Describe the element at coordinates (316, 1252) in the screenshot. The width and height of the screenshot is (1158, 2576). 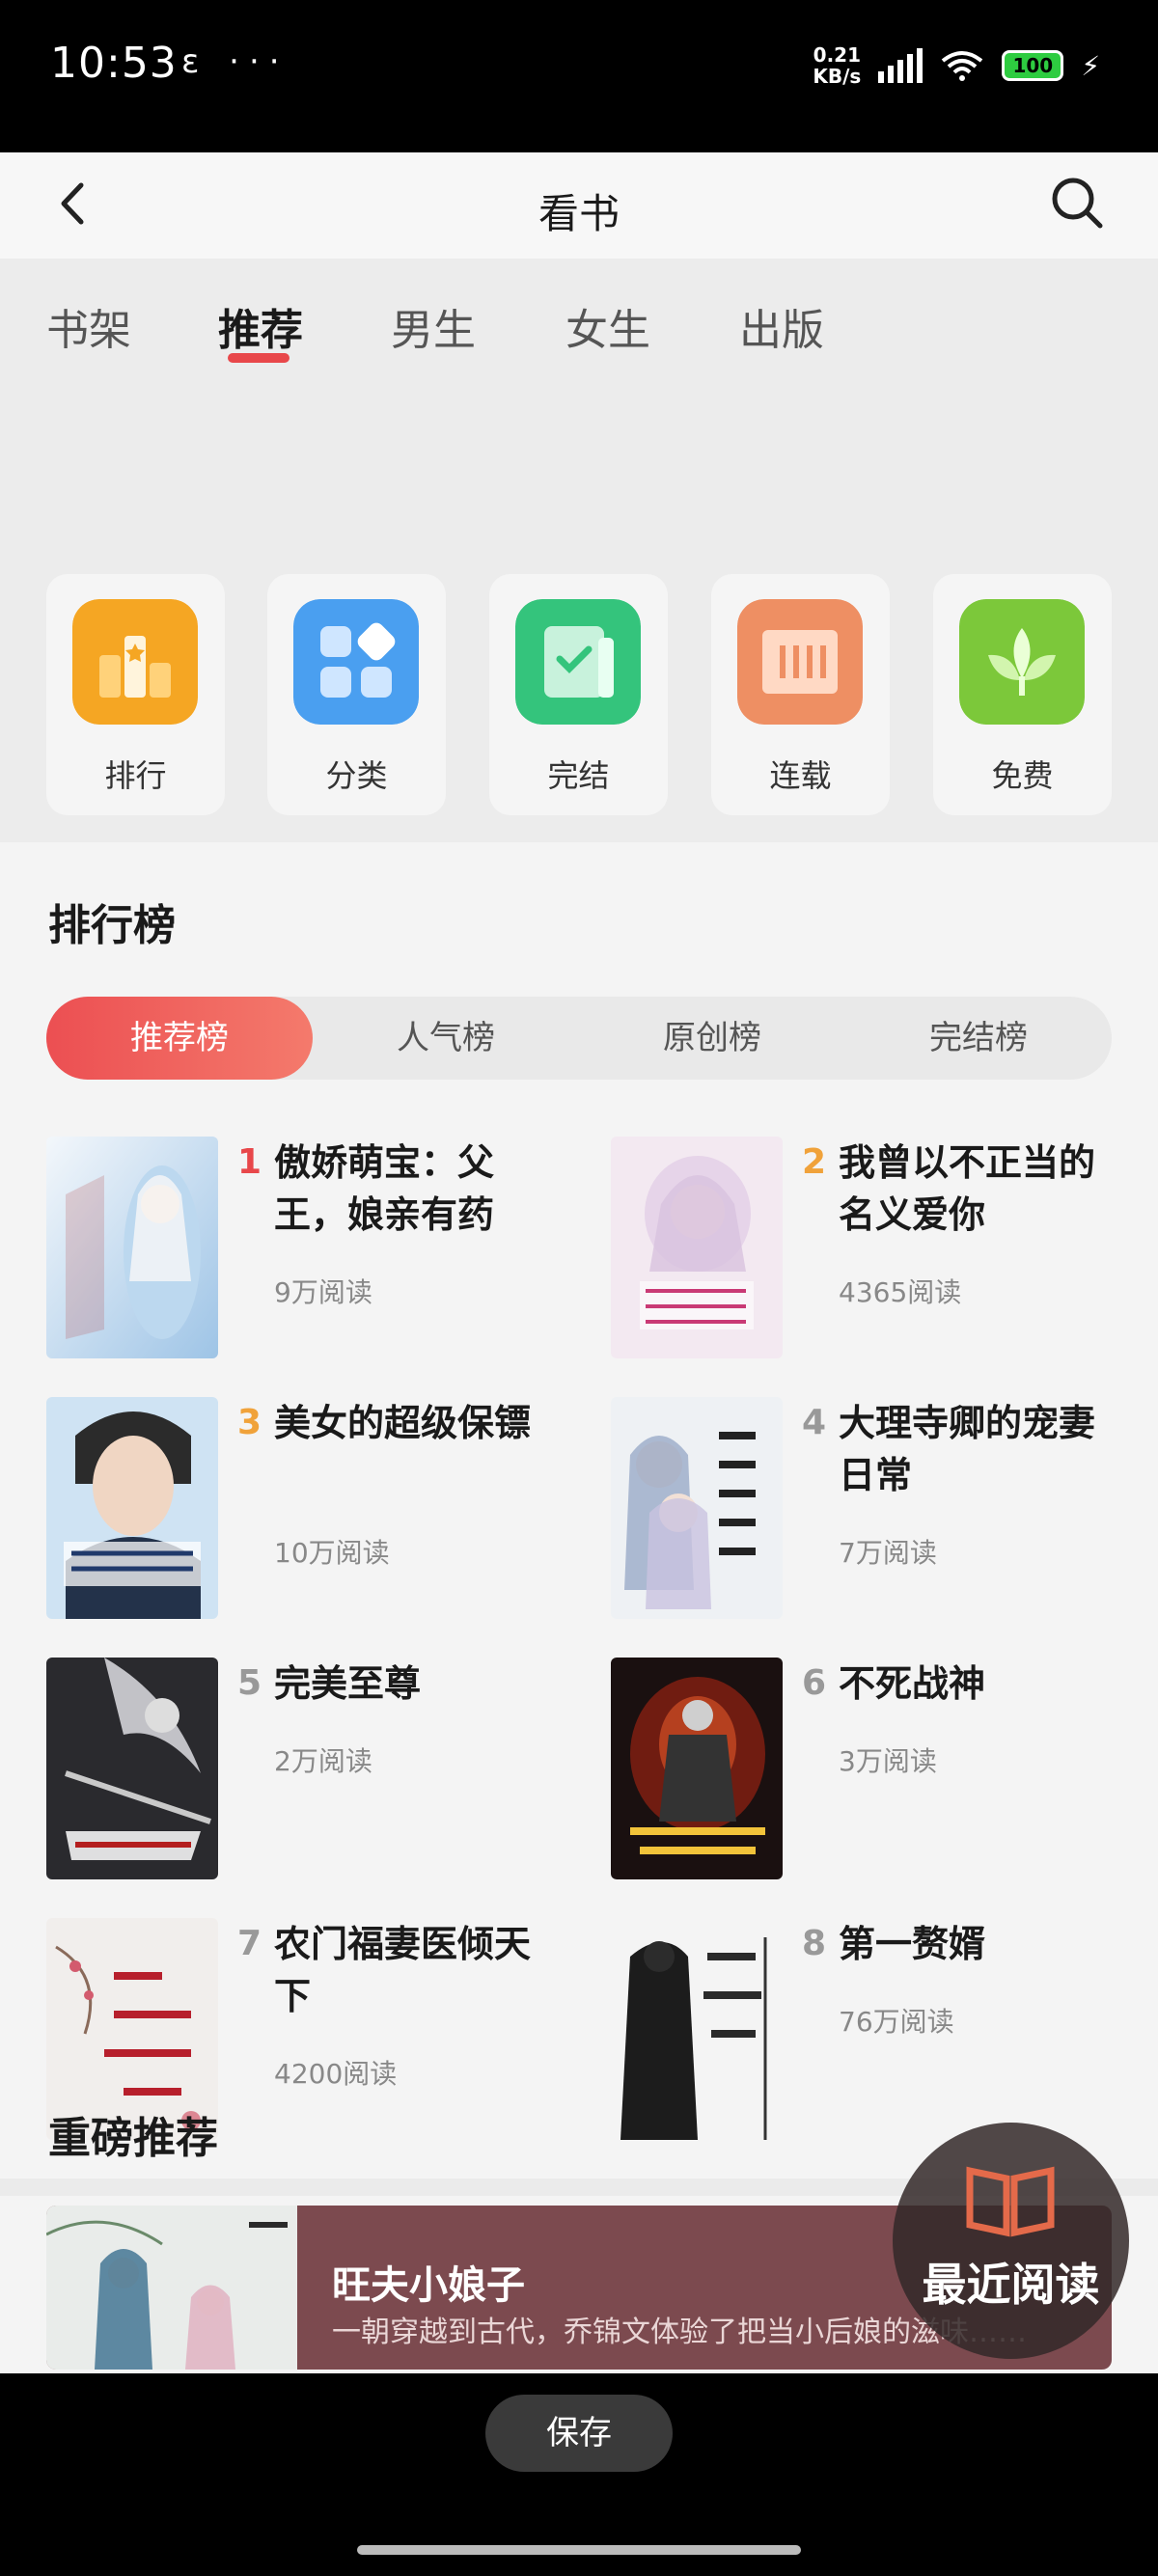
I see `book-item: 1 傲娇萌宝：父王，娘亲有药 9万阅读` at that location.